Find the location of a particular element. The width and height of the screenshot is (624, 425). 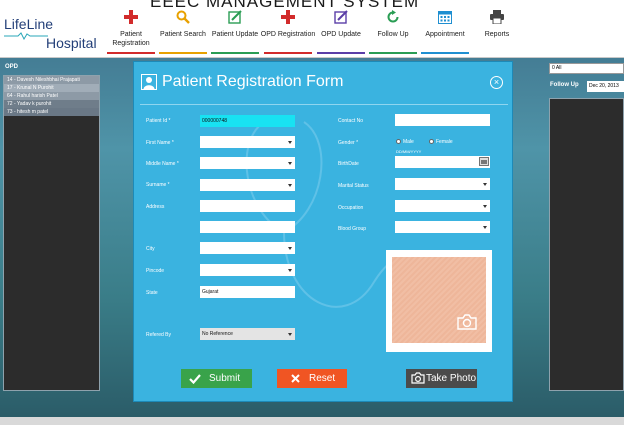

marital-status-select is located at coordinates (442, 184).